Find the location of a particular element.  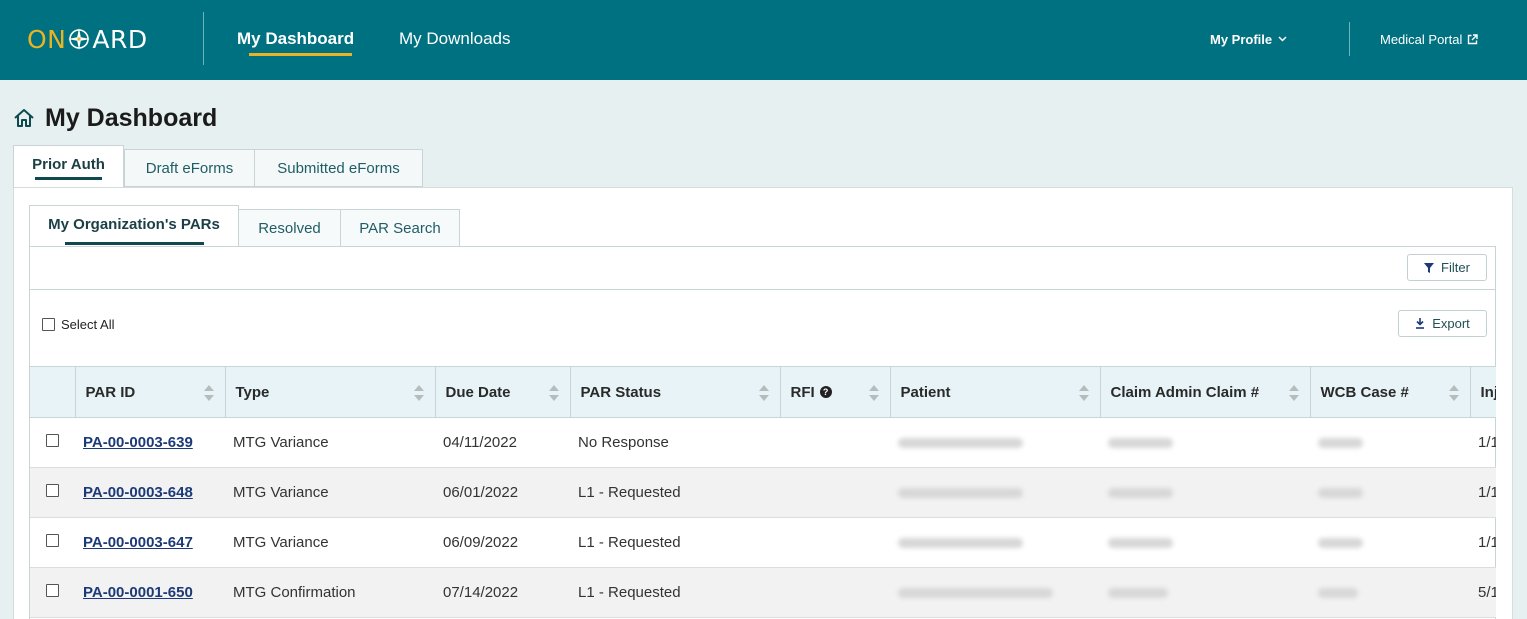

column-header-injury: Inj is located at coordinates (1483, 392).